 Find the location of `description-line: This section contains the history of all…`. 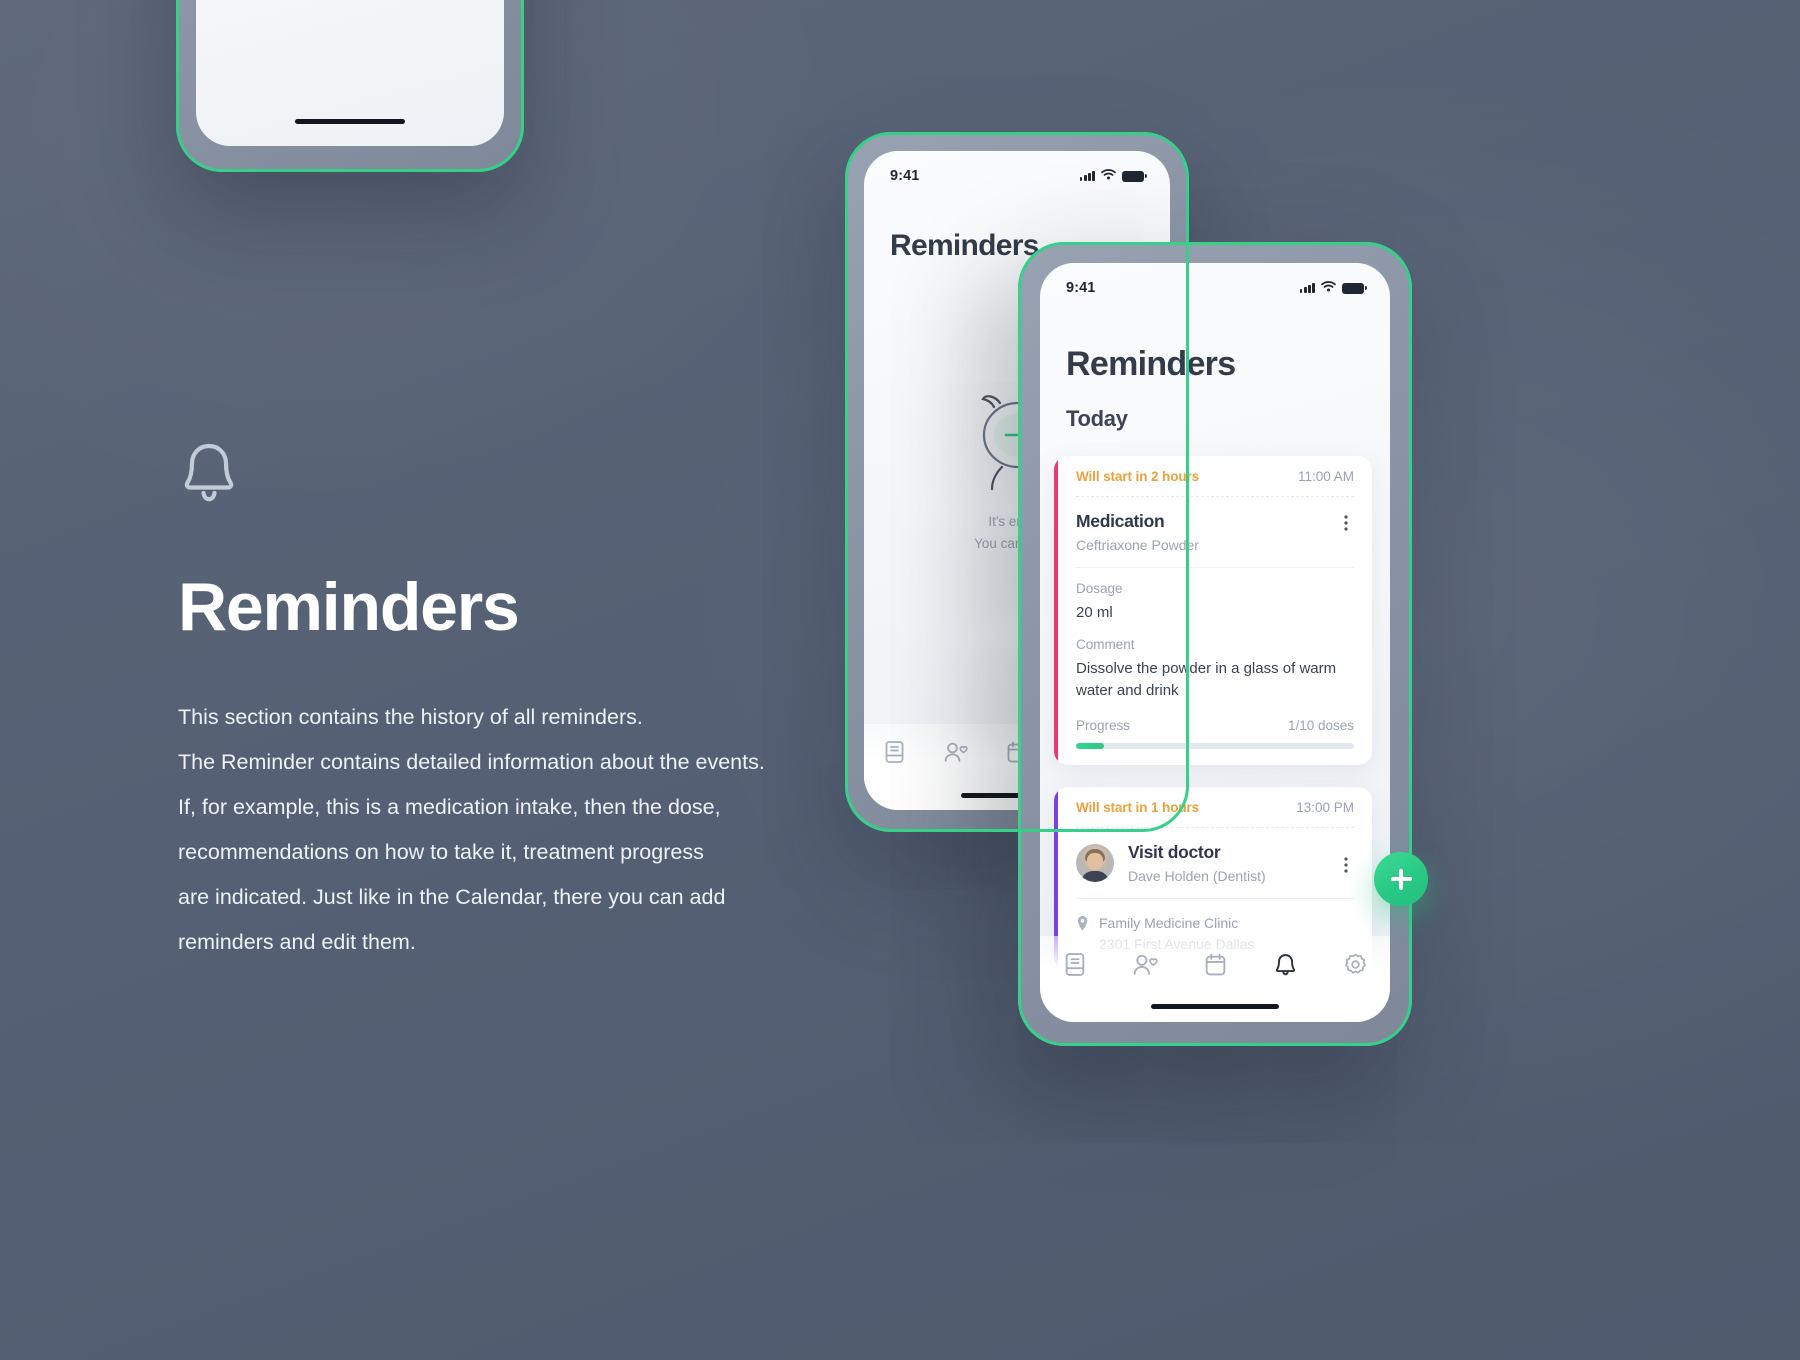

description-line: This section contains the history of all… is located at coordinates (410, 717).